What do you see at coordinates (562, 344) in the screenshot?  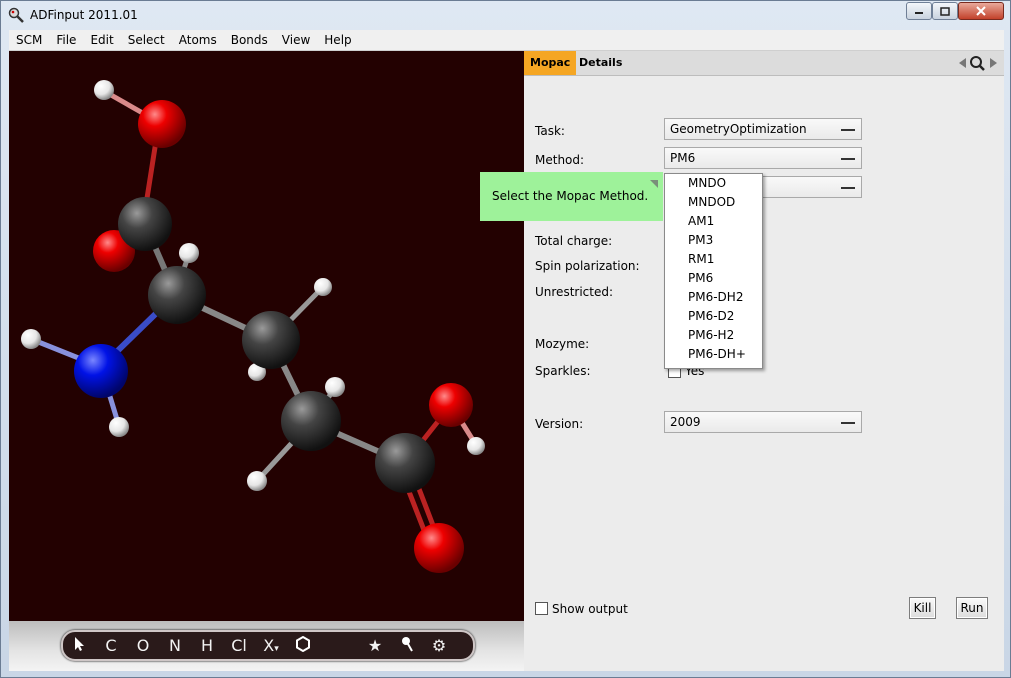 I see `mozyme-label: Mozyme:` at bounding box center [562, 344].